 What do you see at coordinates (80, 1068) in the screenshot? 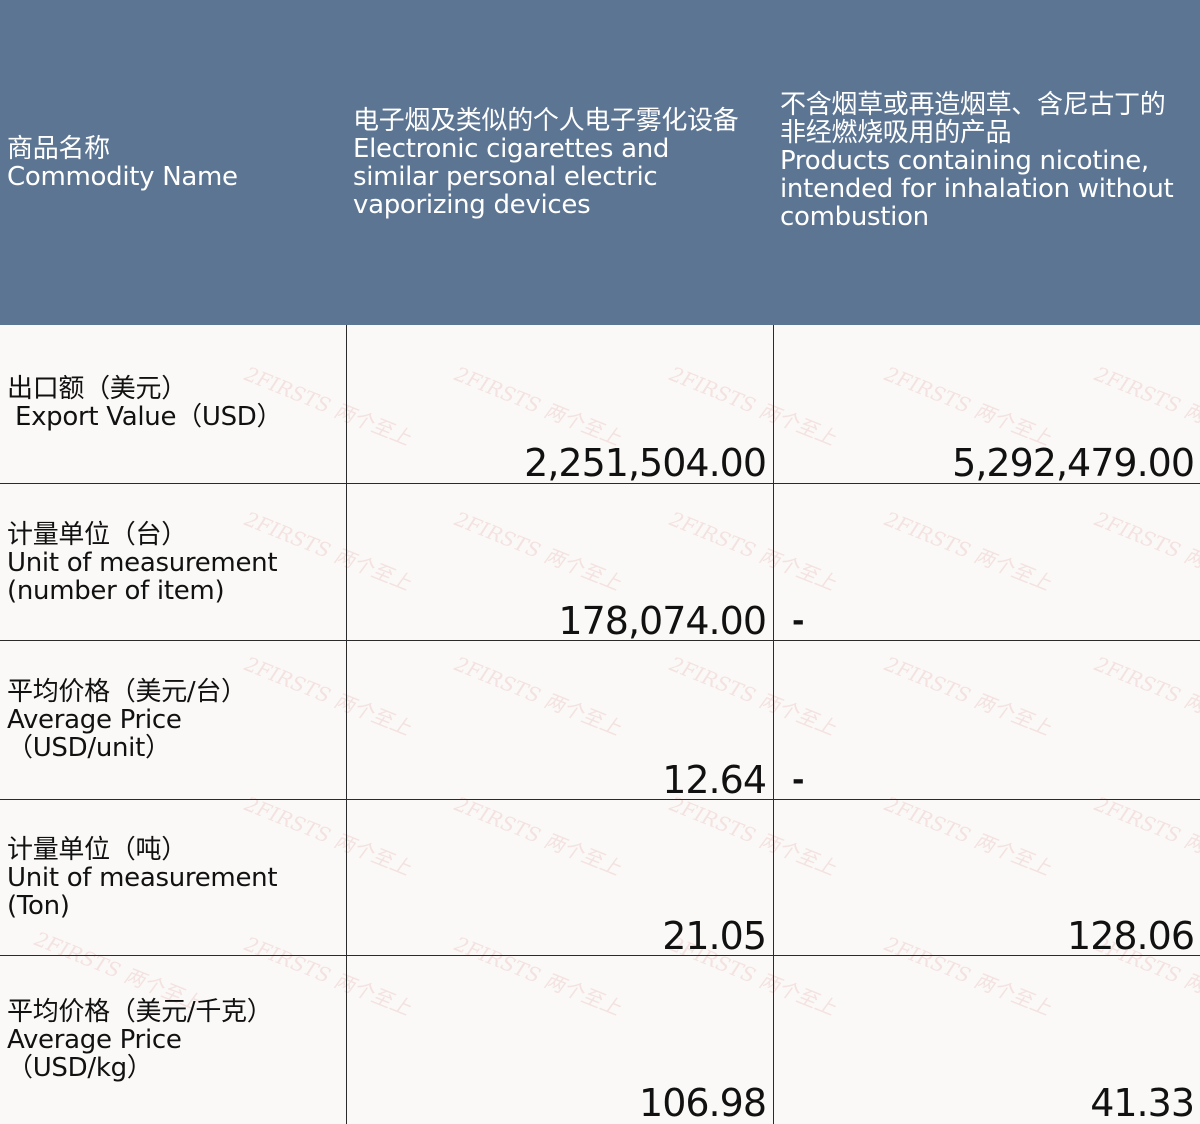
I see `row-label-en: （USD/kg）` at bounding box center [80, 1068].